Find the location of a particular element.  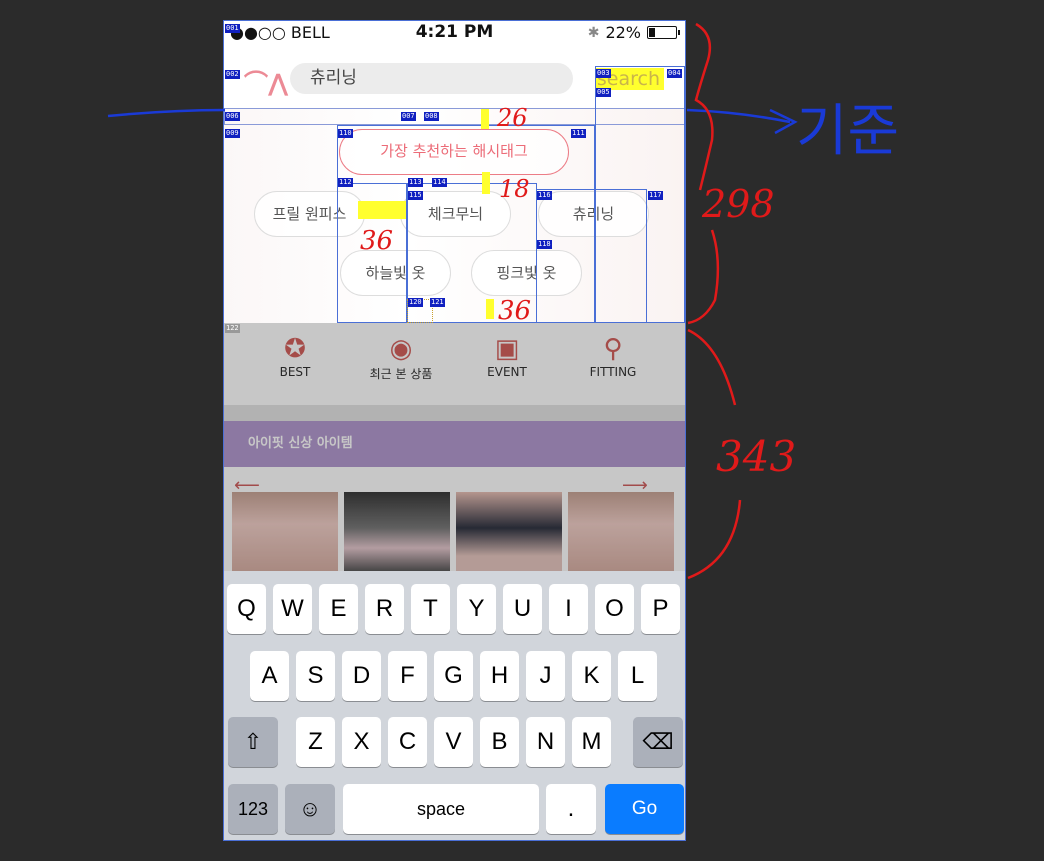

status-bar: ●●○○ BELL 4:21 PM ✱ 22% is located at coordinates (454, 33).